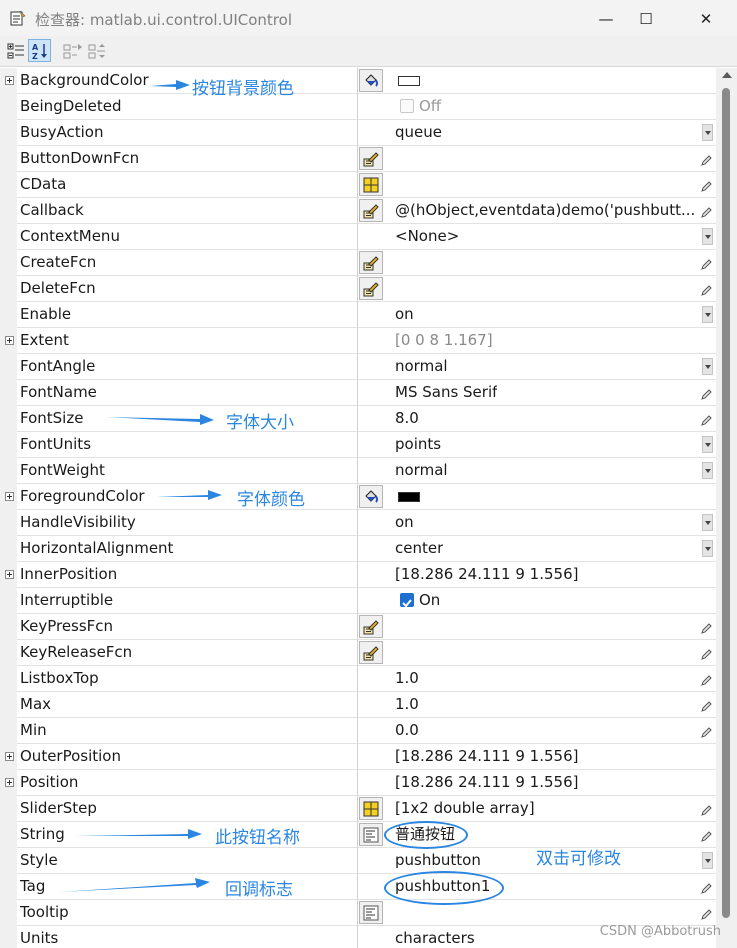 The height and width of the screenshot is (948, 737). What do you see at coordinates (407, 418) in the screenshot?
I see `property-value: 8.0` at bounding box center [407, 418].